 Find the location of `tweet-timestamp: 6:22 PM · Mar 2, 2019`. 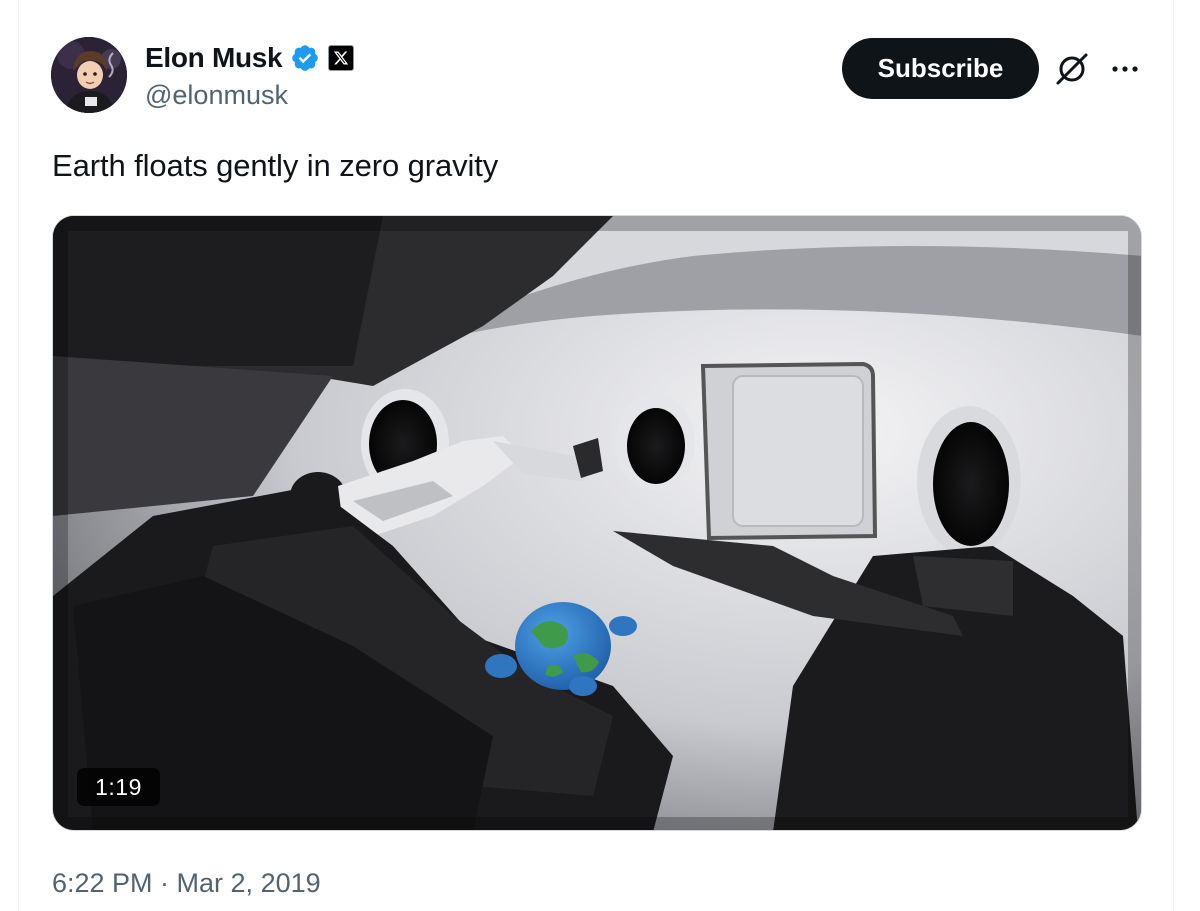

tweet-timestamp: 6:22 PM · Mar 2, 2019 is located at coordinates (186, 883).